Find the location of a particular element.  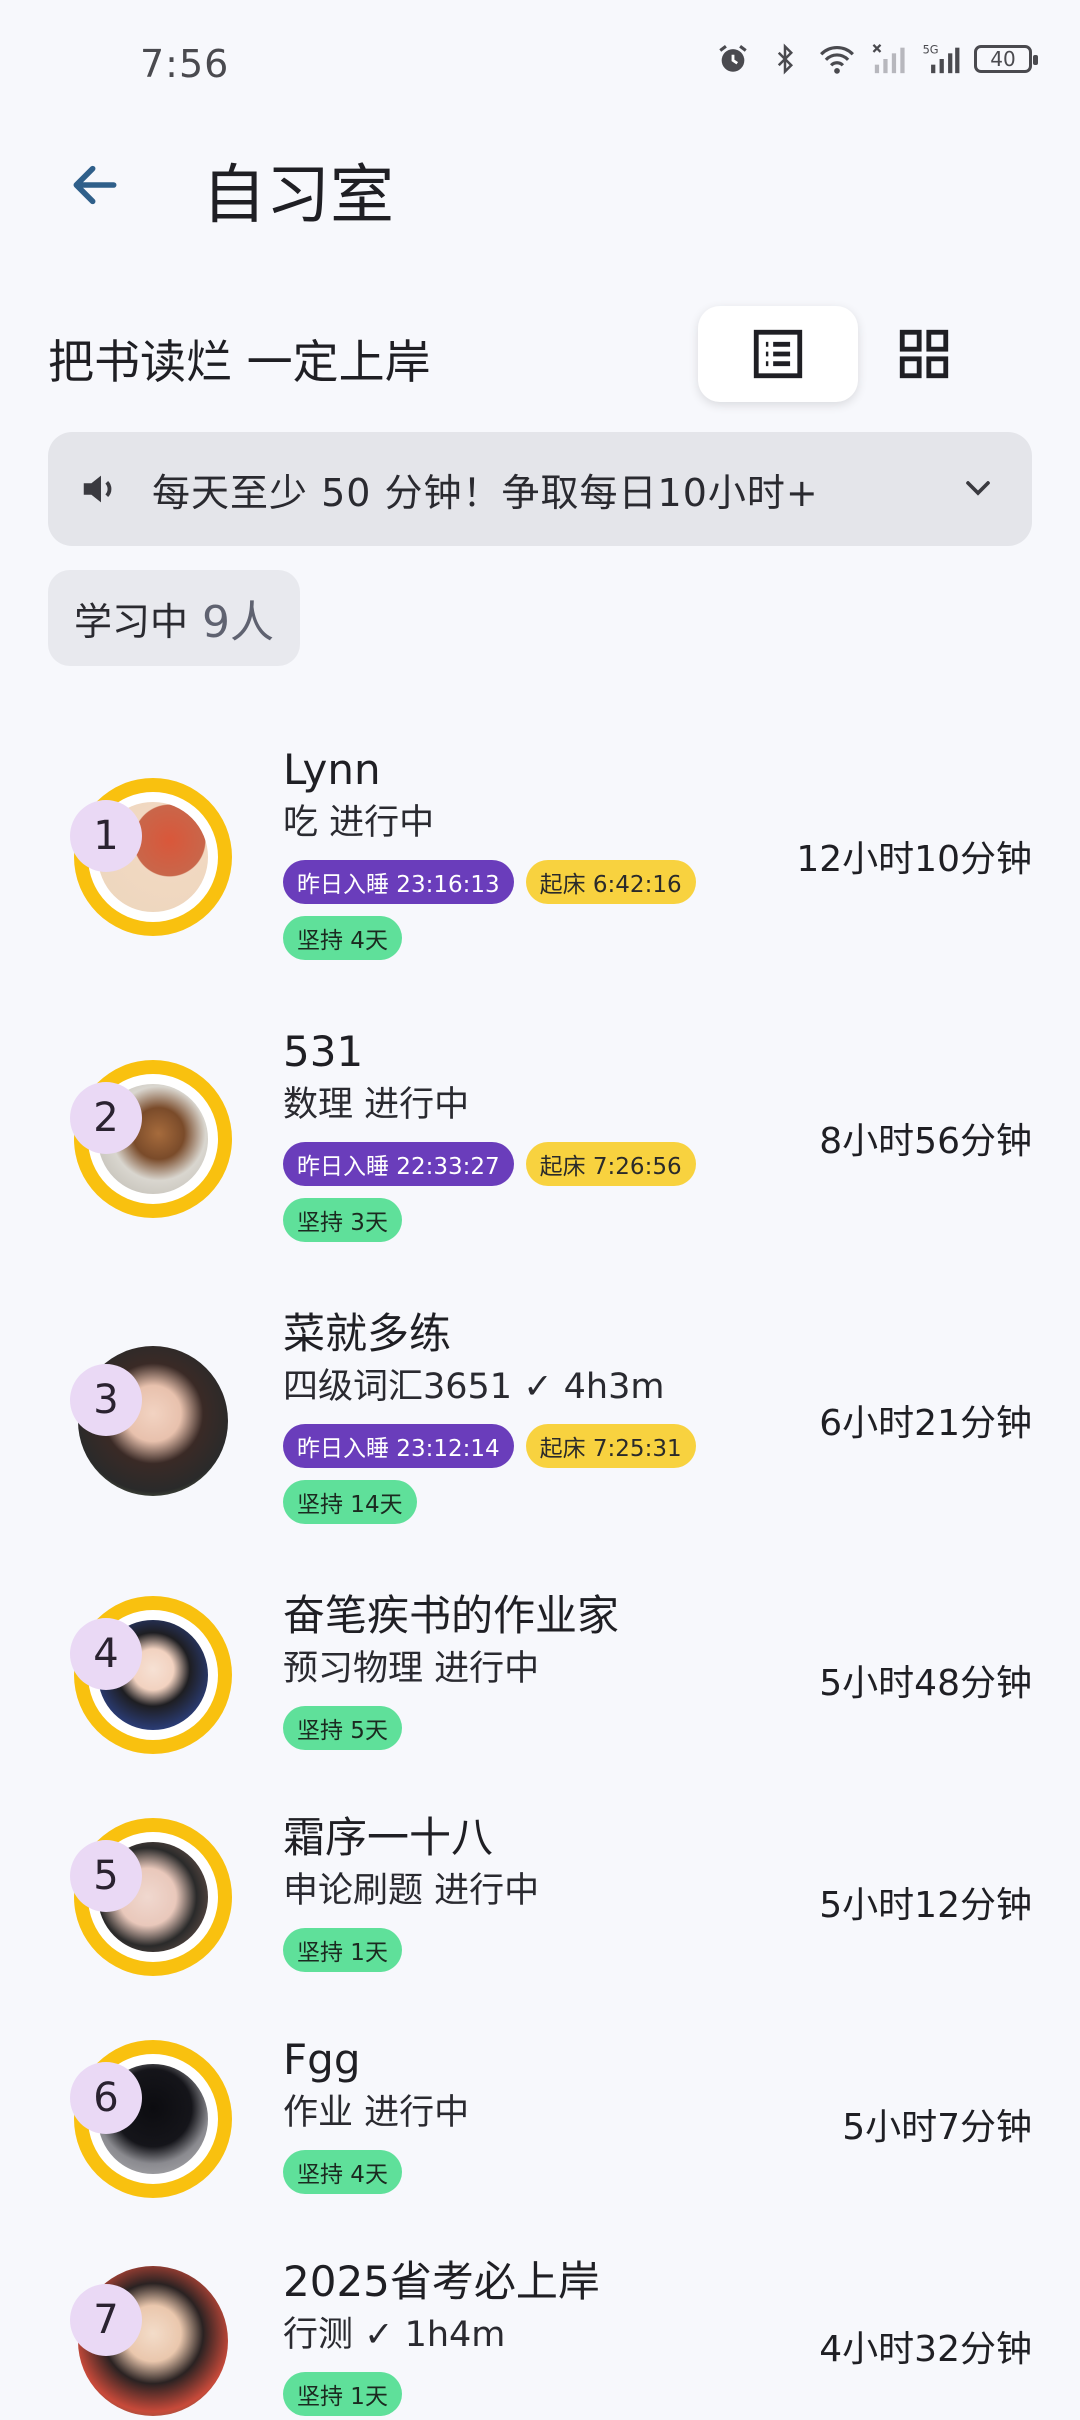

badge-row: 昨日入睡 22:33:27 起床 7:26:56 is located at coordinates (489, 1164).